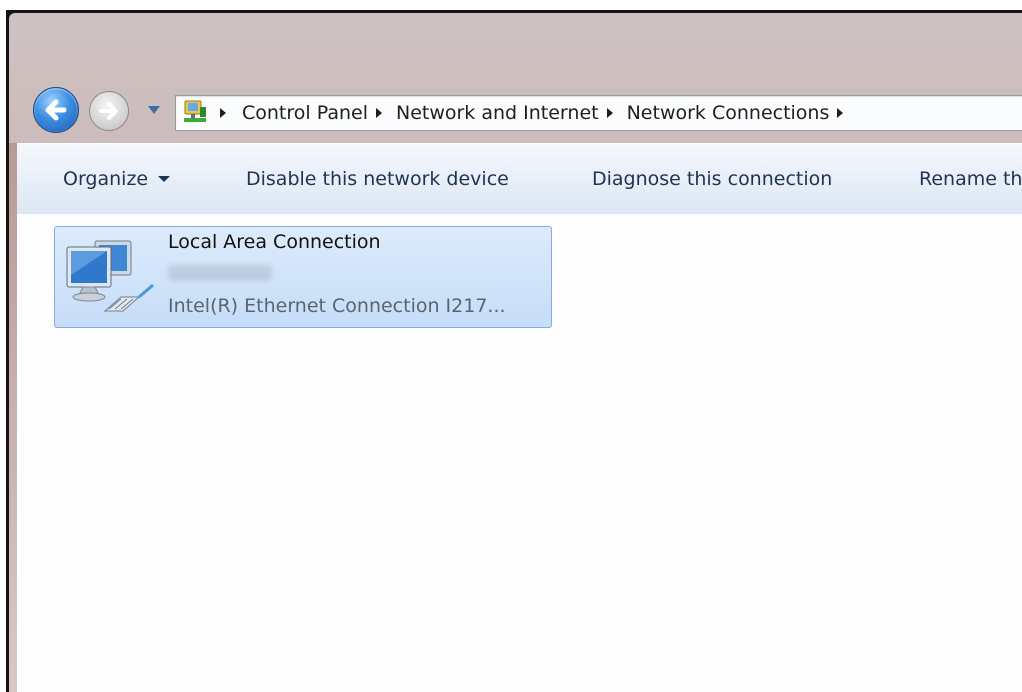 This screenshot has width=1022, height=692. I want to click on breadcrumb-network-and-internet: Network and Internet, so click(497, 113).